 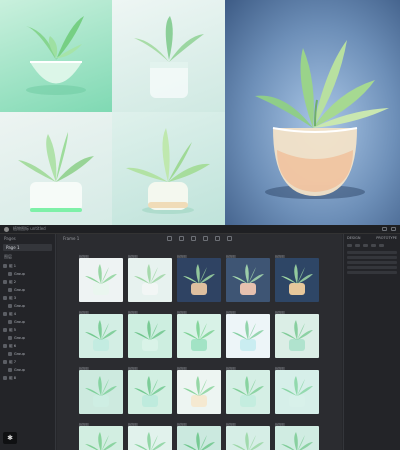 What do you see at coordinates (393, 229) in the screenshot?
I see `play-icon` at bounding box center [393, 229].